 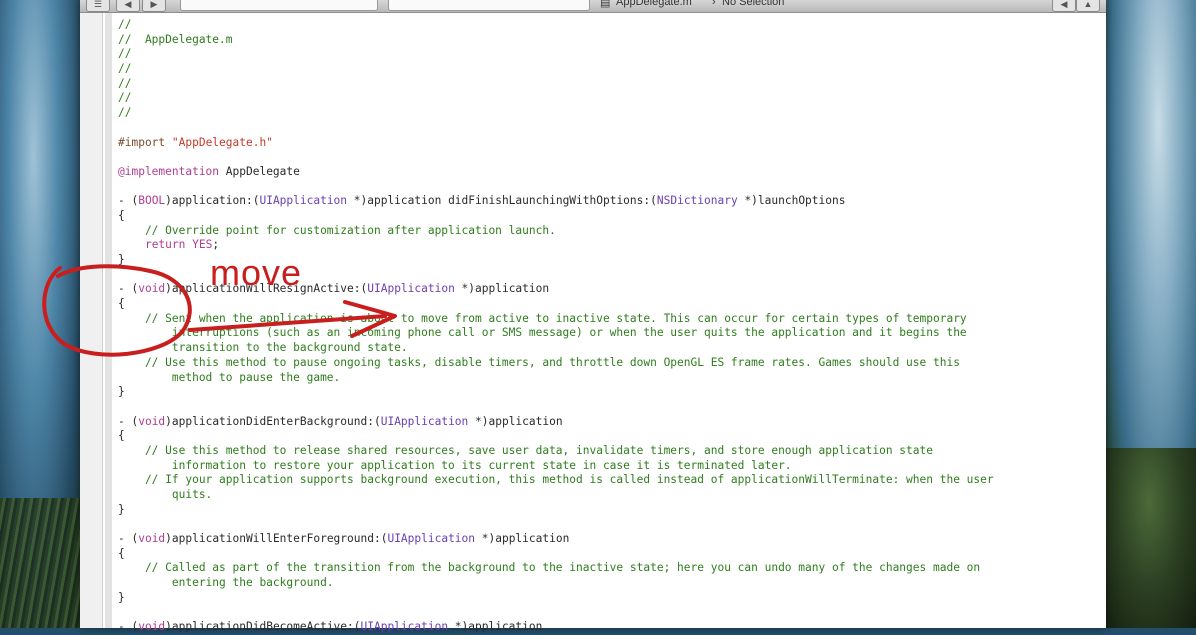 I want to click on grass-left, so click(x=42, y=563).